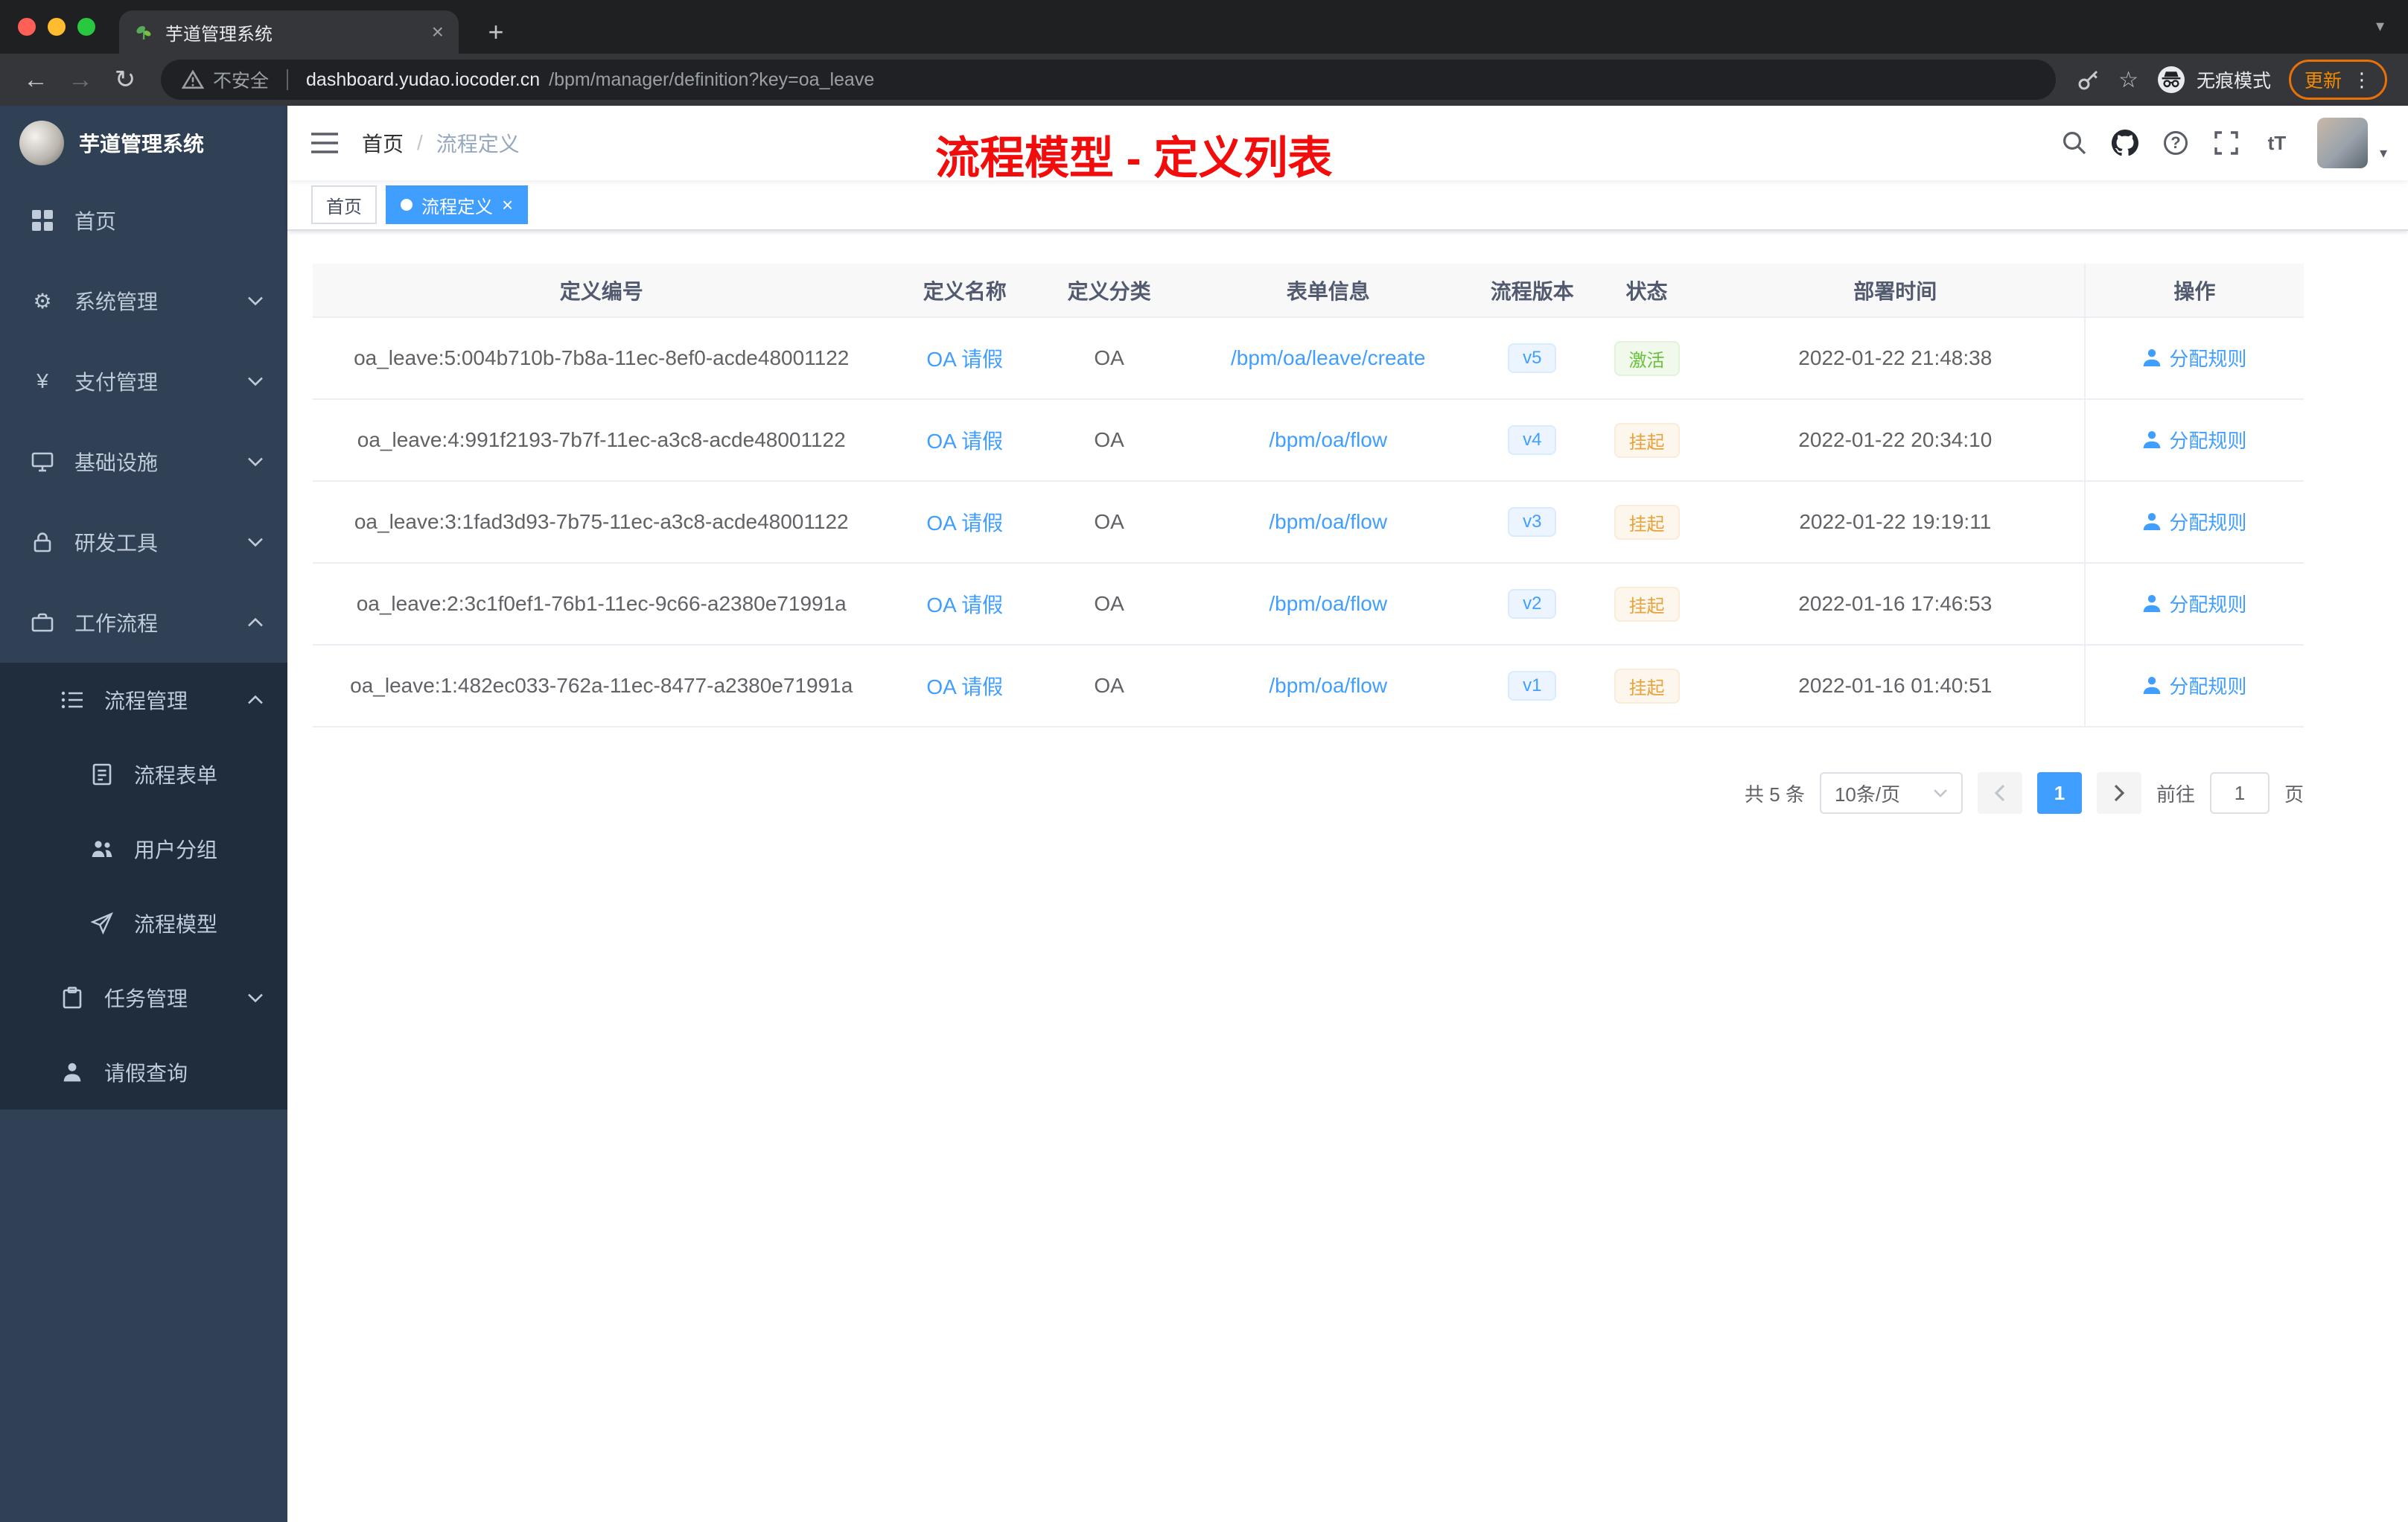 Image resolution: width=2408 pixels, height=1522 pixels. What do you see at coordinates (125, 80) in the screenshot?
I see `reload-icon: ↻` at bounding box center [125, 80].